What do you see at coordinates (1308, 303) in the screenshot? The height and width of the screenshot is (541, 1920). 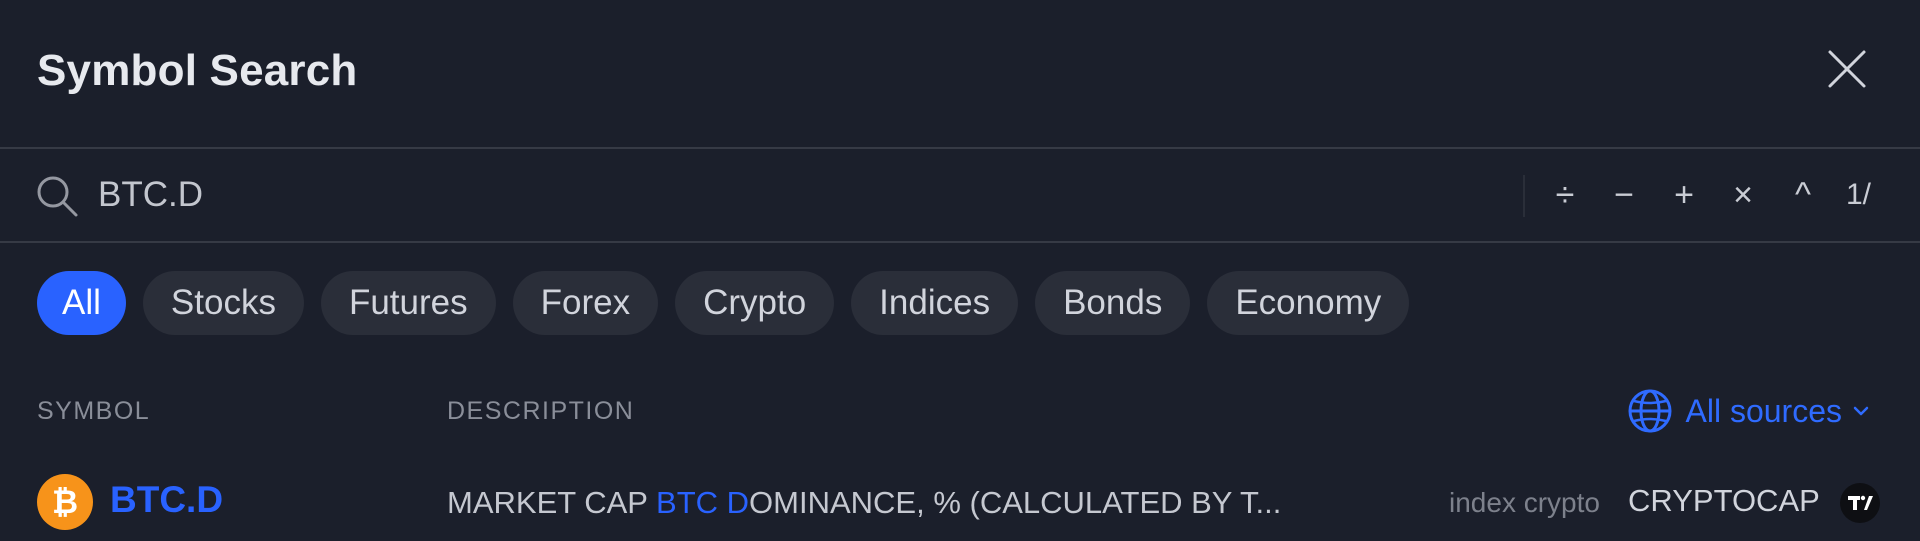 I see `filter-chip-economy: Economy` at bounding box center [1308, 303].